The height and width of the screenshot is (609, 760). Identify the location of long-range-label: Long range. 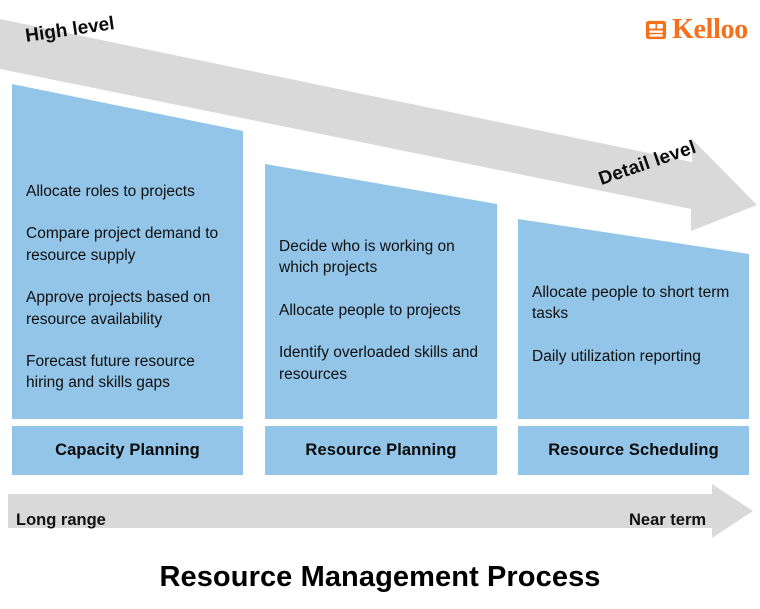
(61, 520).